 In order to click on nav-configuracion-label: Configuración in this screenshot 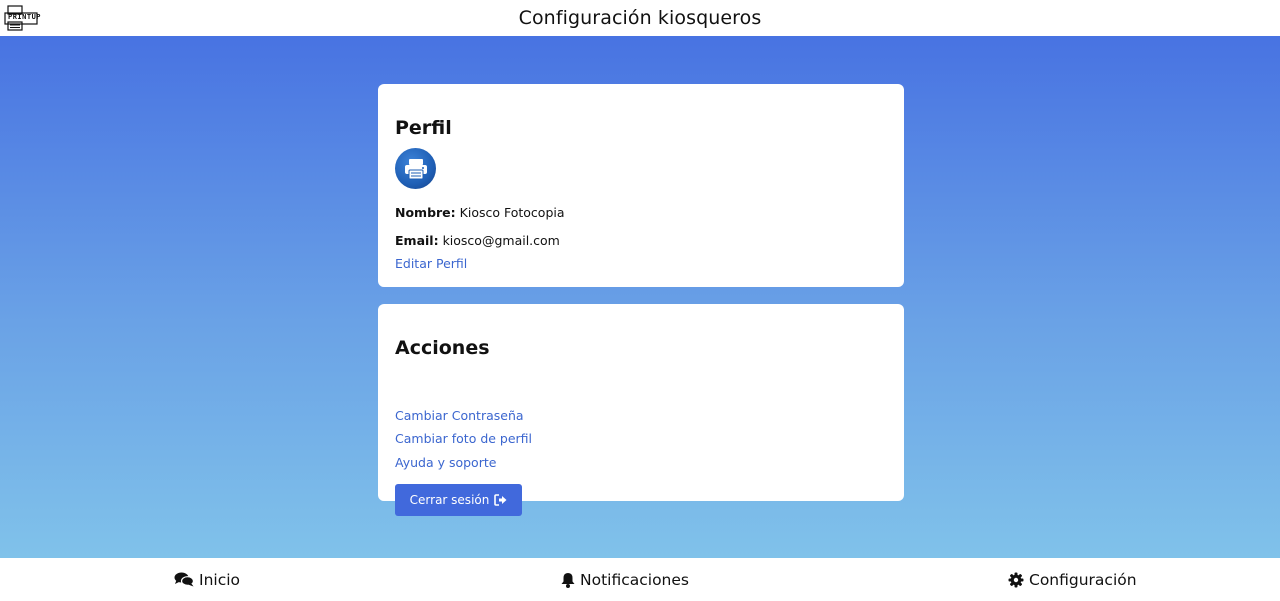, I will do `click(1083, 579)`.